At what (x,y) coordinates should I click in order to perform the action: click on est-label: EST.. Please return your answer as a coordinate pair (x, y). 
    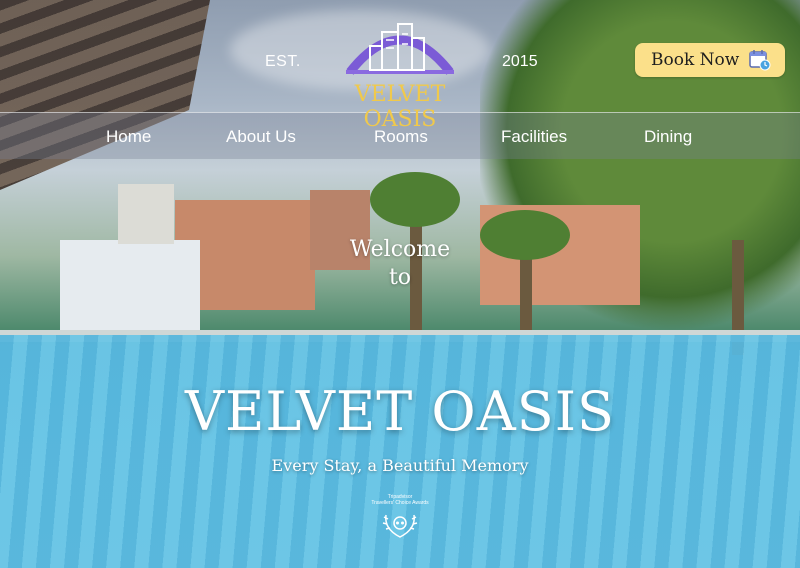
    Looking at the image, I should click on (283, 61).